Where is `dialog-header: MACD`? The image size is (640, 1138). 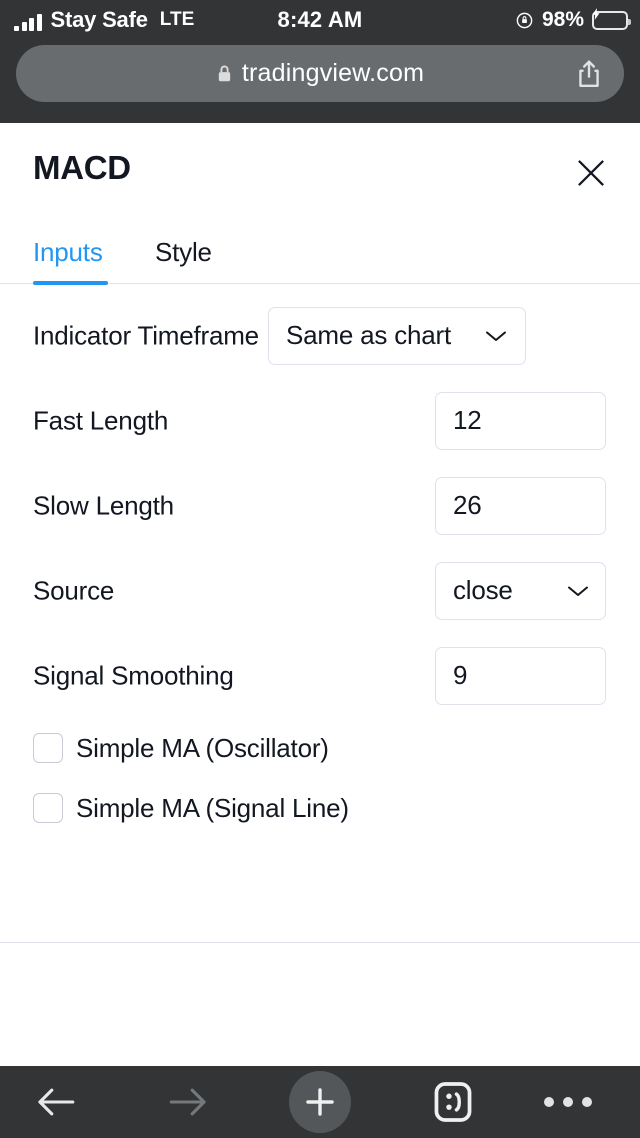
dialog-header: MACD is located at coordinates (320, 173).